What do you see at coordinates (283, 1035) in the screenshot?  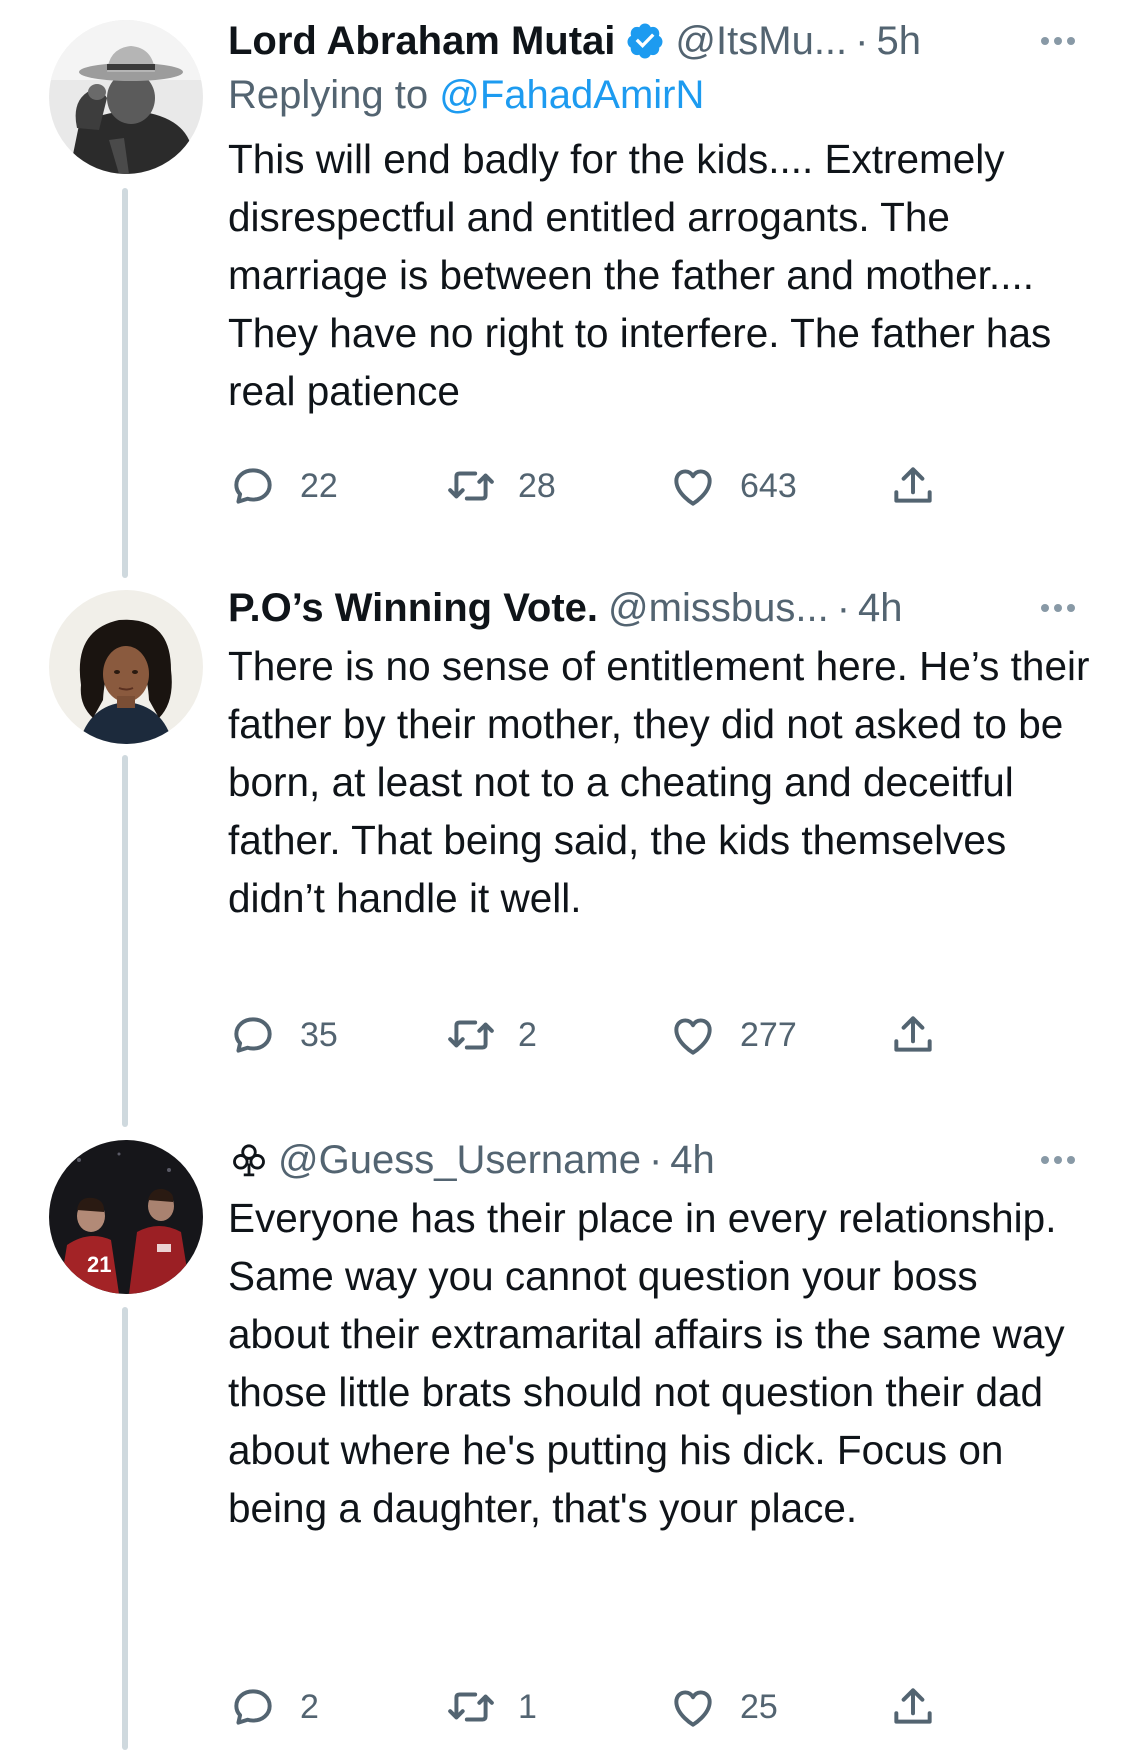 I see `reply-button: 35` at bounding box center [283, 1035].